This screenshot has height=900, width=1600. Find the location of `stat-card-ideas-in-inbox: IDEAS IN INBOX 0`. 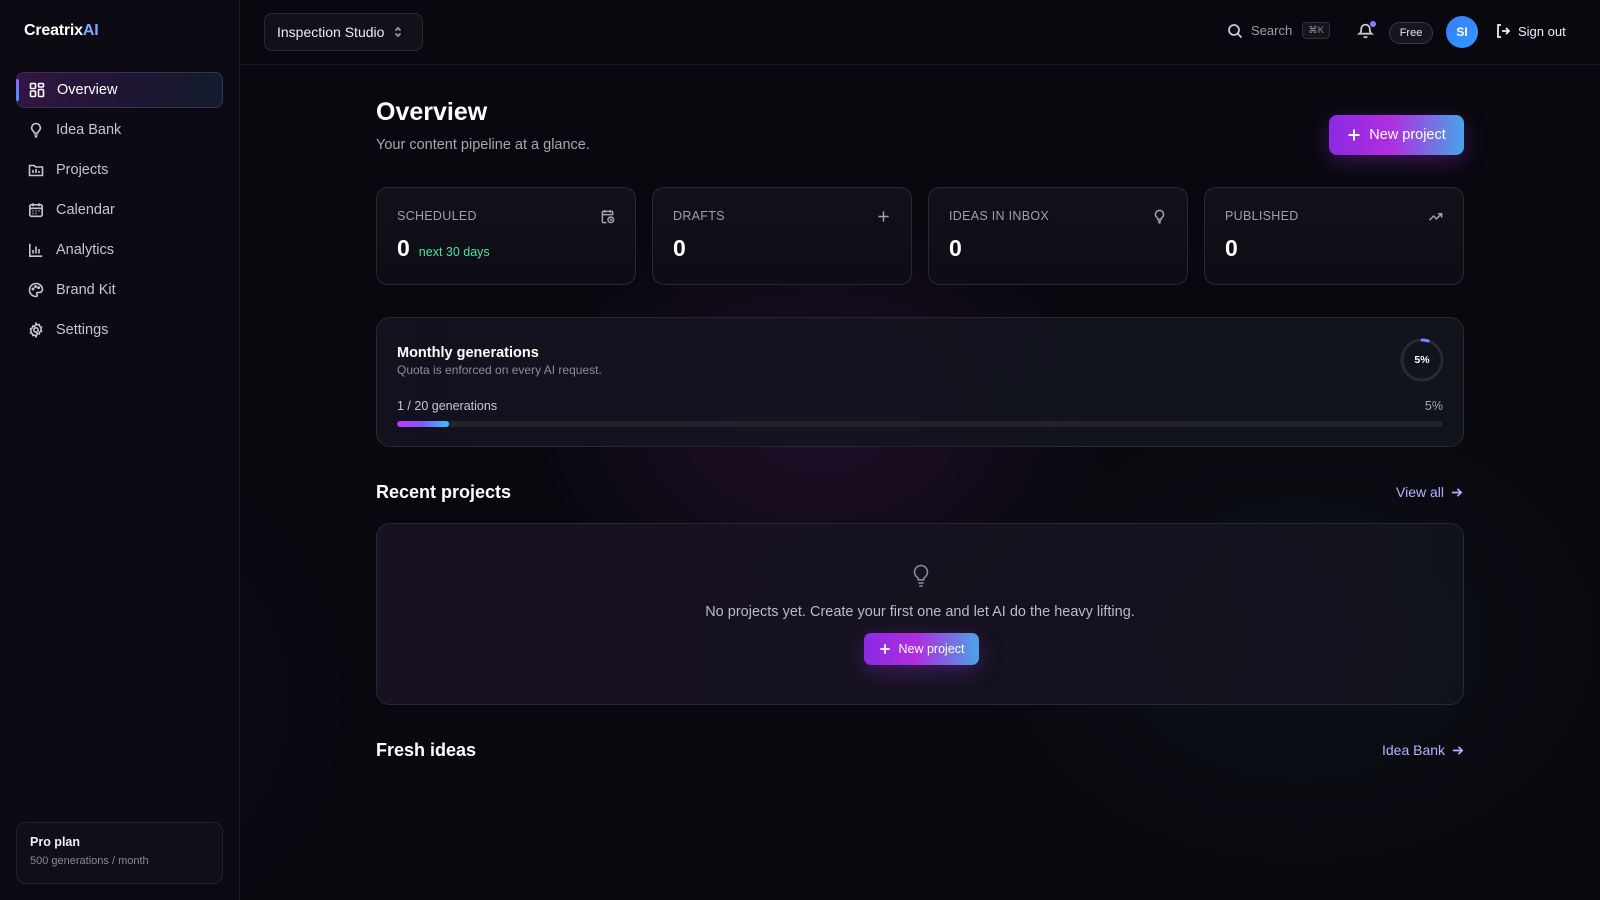

stat-card-ideas-in-inbox: IDEAS IN INBOX 0 is located at coordinates (1058, 236).